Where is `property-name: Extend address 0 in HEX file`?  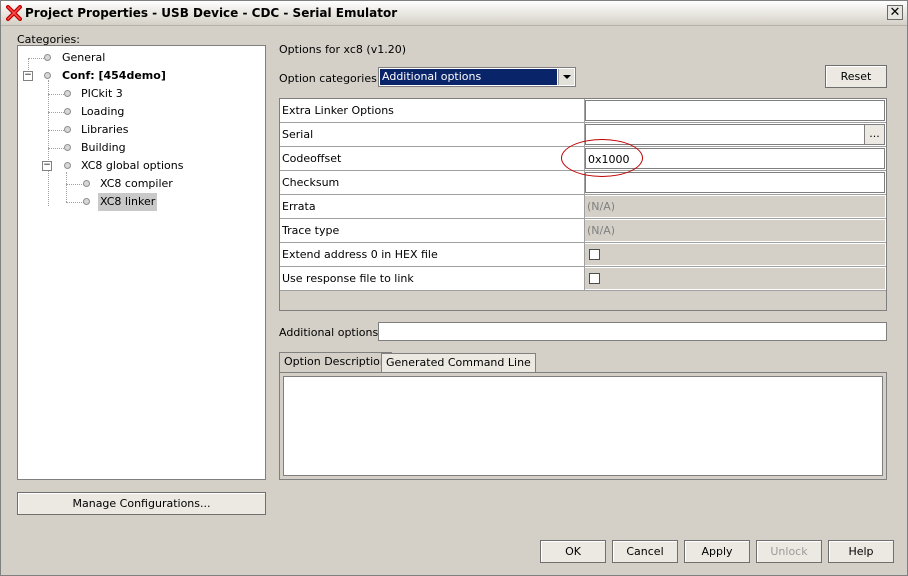 property-name: Extend address 0 in HEX file is located at coordinates (360, 254).